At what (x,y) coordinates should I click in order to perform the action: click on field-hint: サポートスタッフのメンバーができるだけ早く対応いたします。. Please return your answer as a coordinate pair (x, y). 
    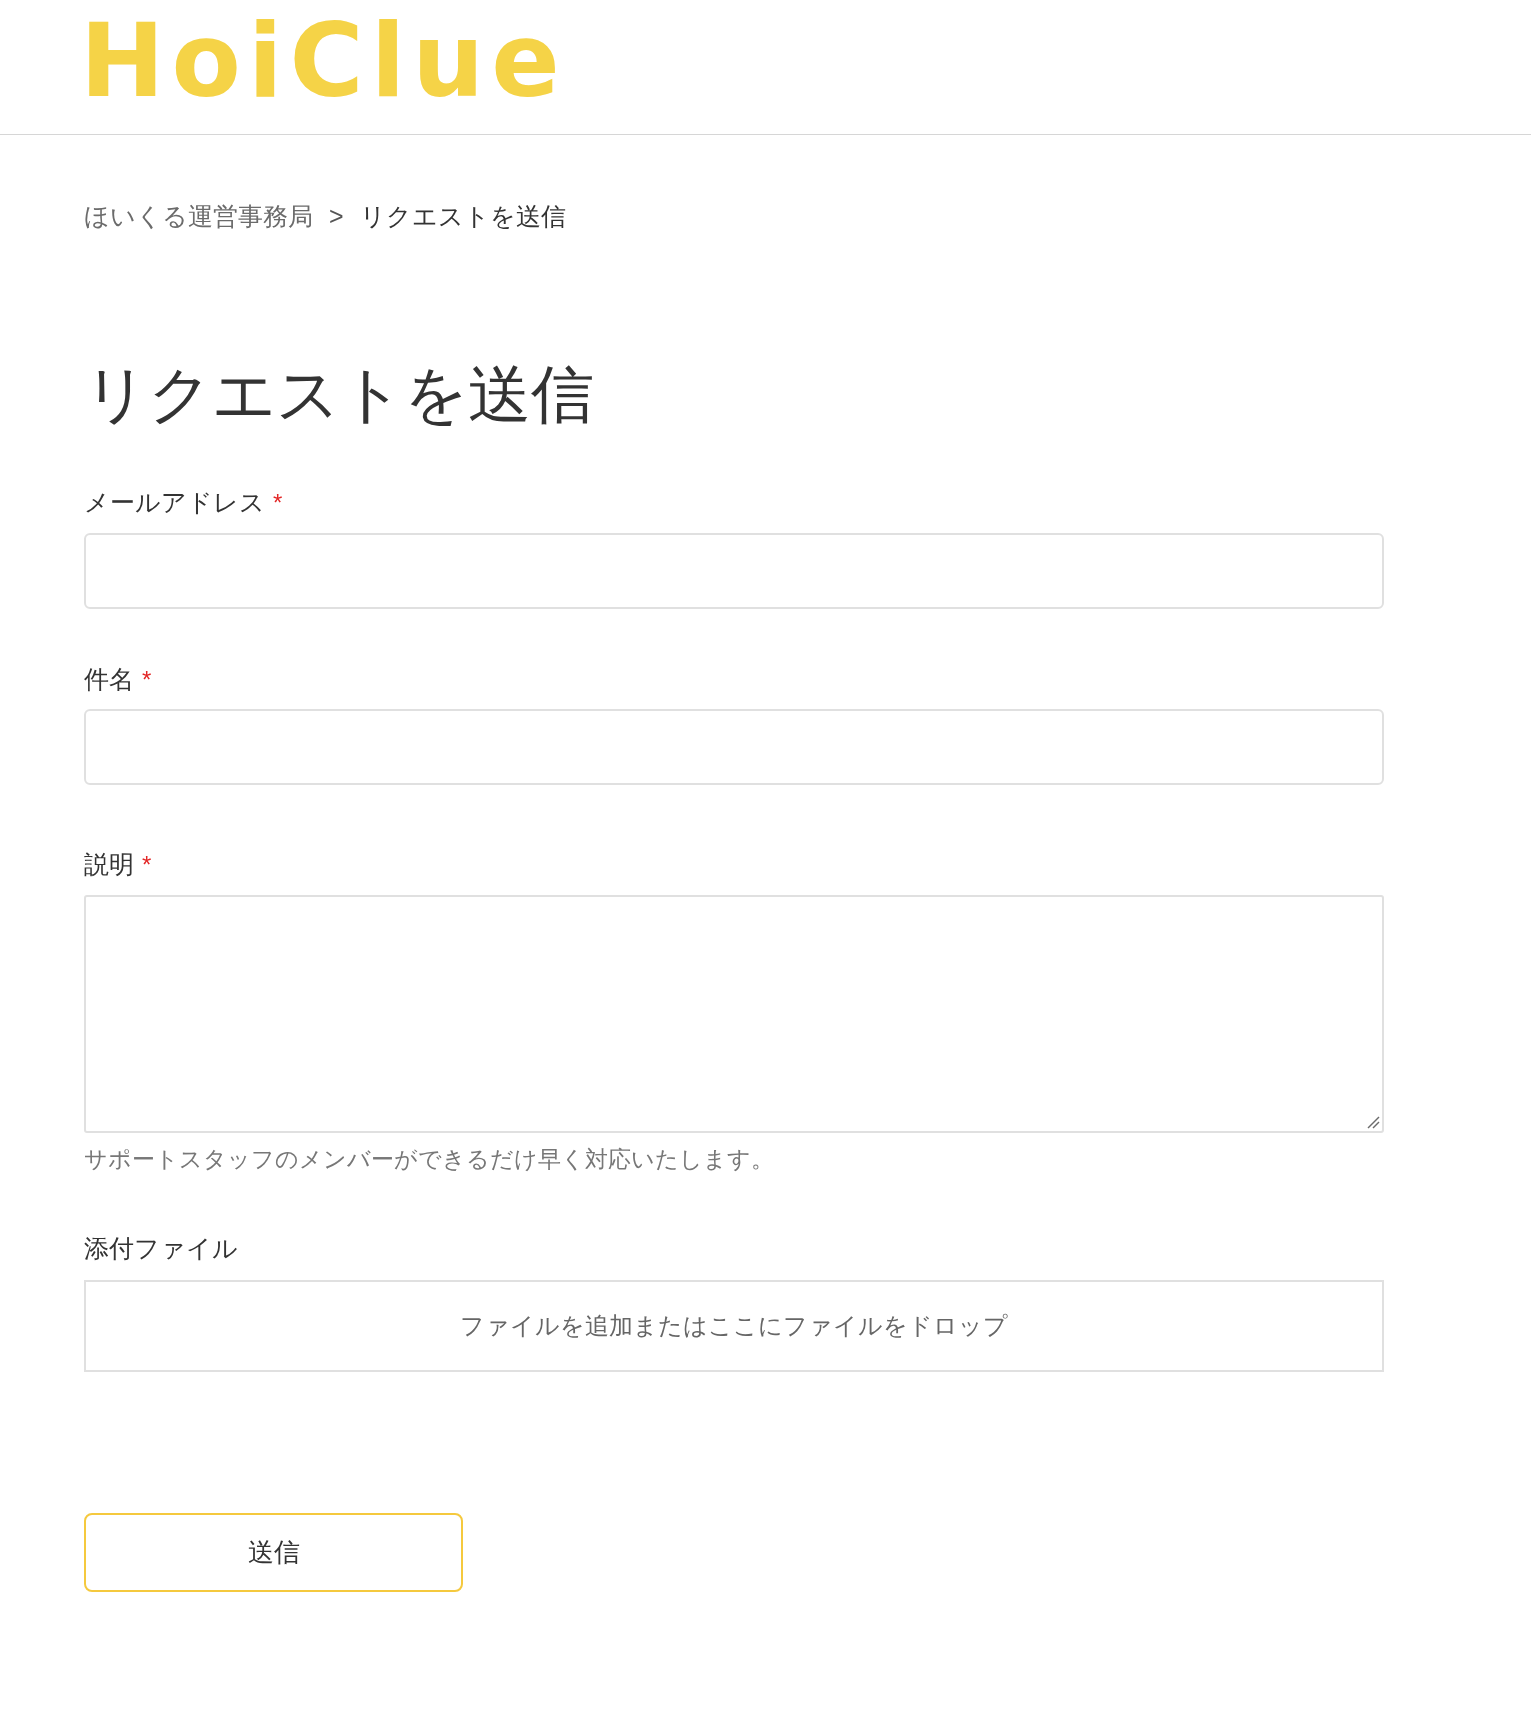
    Looking at the image, I should click on (429, 1159).